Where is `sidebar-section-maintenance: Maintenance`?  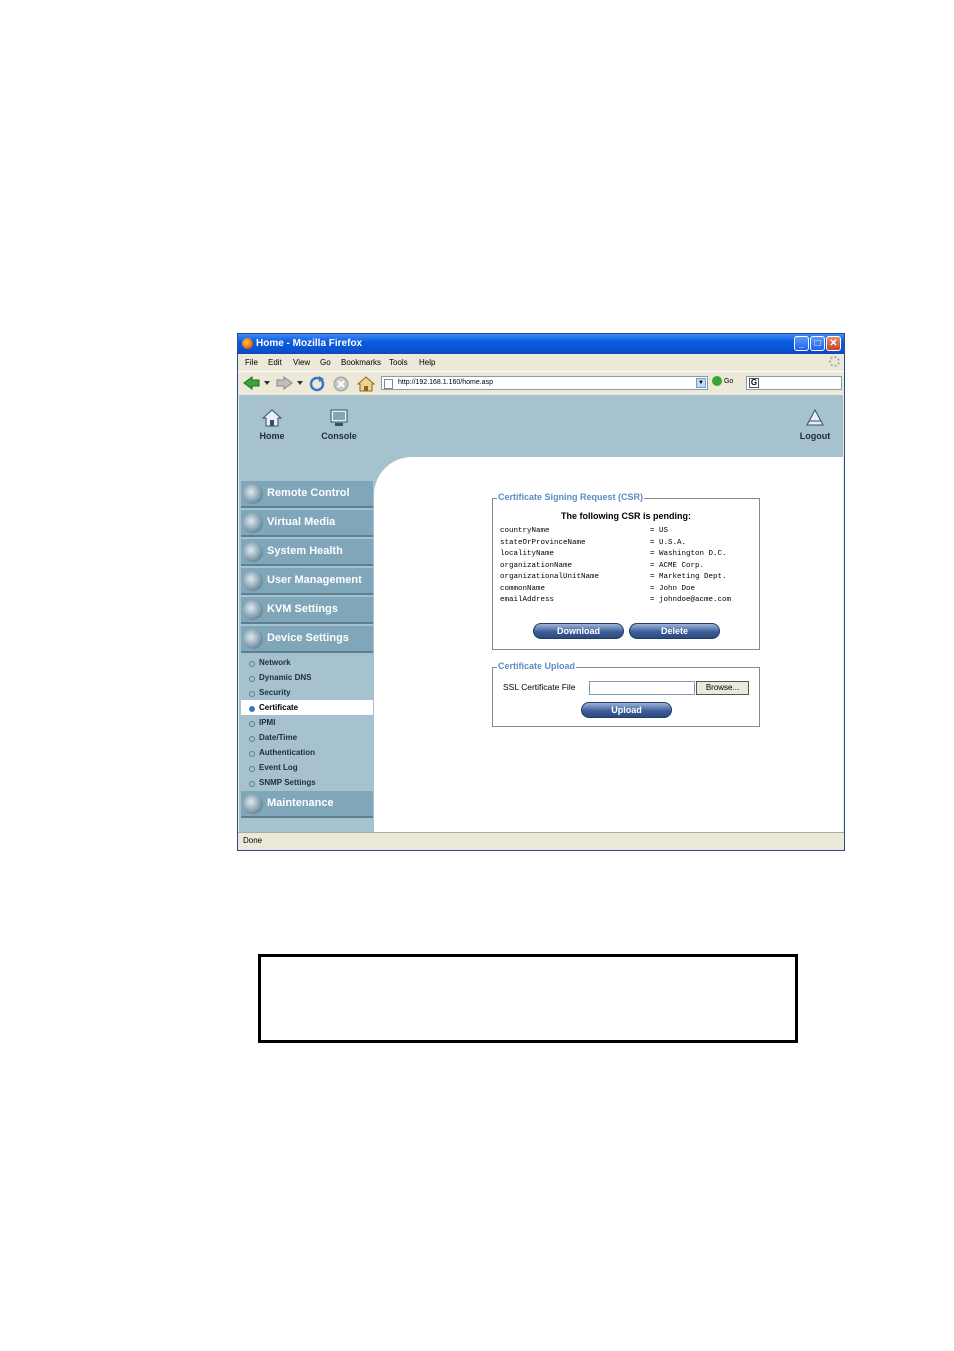 sidebar-section-maintenance: Maintenance is located at coordinates (307, 804).